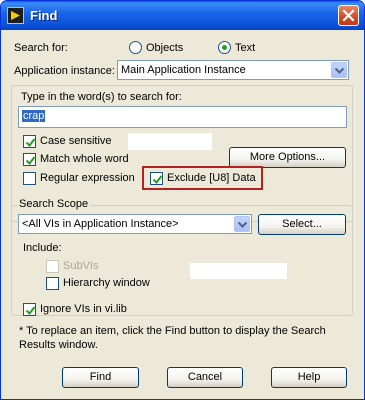  What do you see at coordinates (29, 309) in the screenshot?
I see `ignore-vilib-checkbox` at bounding box center [29, 309].